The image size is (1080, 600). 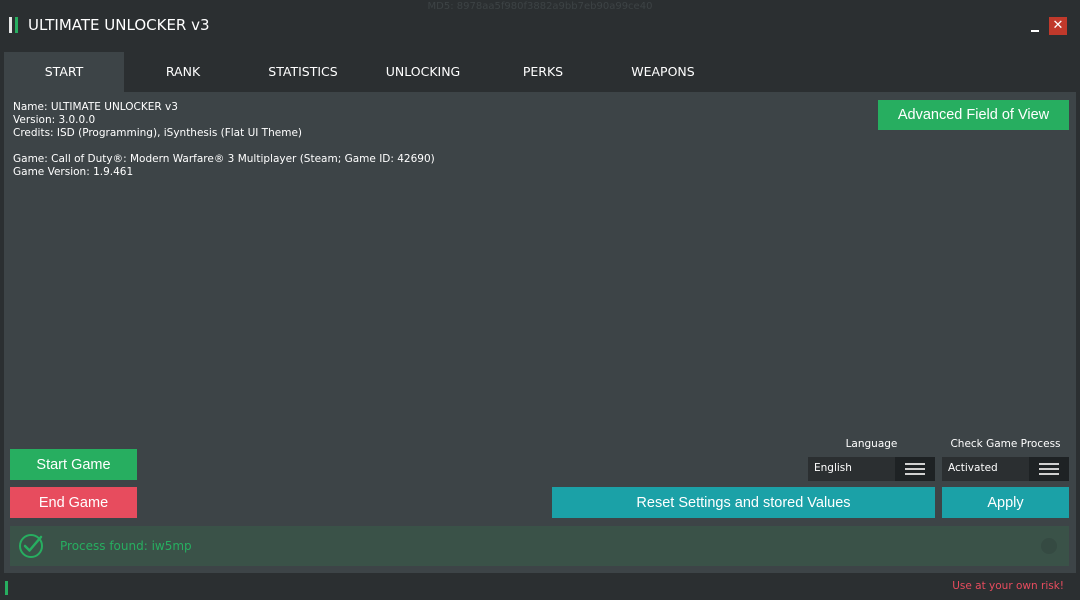 What do you see at coordinates (540, 6) in the screenshot?
I see `md5-hash: MD5: 8978aa5f980f3882a9bb7eb90a99ce40` at bounding box center [540, 6].